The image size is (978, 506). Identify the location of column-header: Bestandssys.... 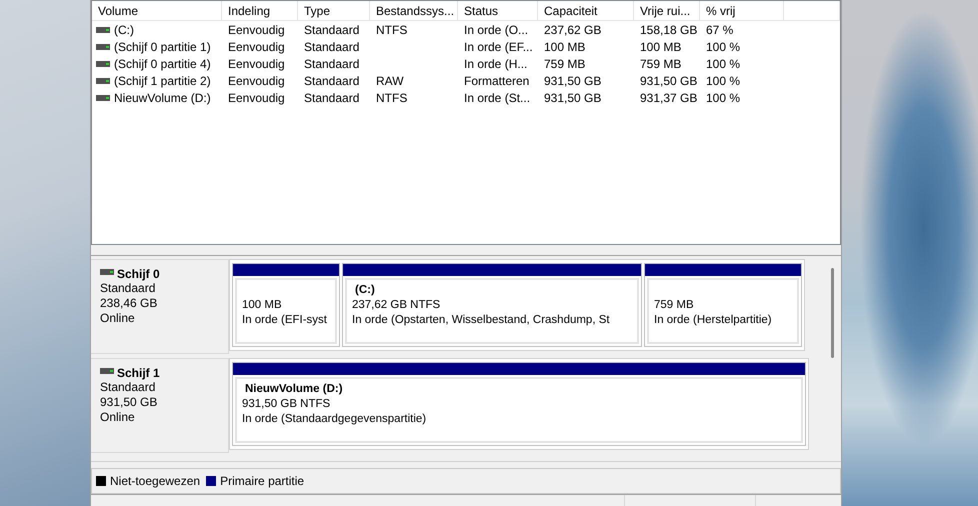
(414, 11).